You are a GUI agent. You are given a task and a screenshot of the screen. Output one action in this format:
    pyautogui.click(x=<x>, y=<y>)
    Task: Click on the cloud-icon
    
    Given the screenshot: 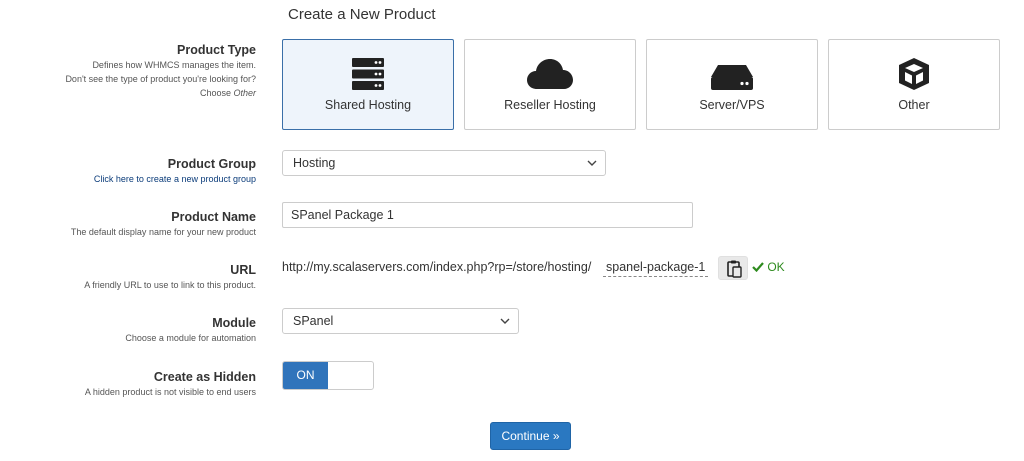 What is the action you would take?
    pyautogui.click(x=550, y=74)
    